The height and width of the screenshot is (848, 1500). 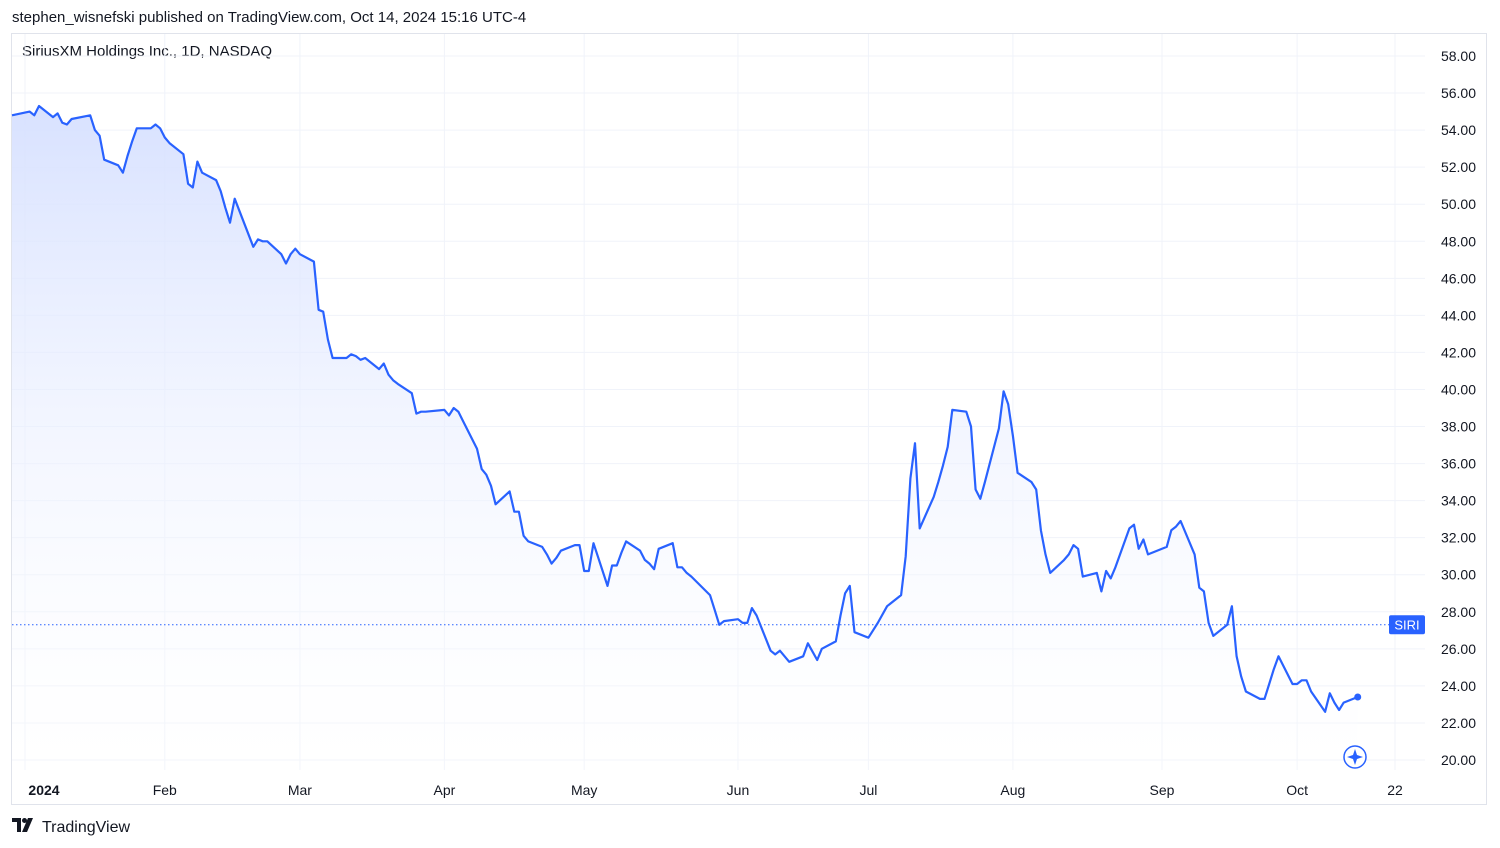 I want to click on x-tick-label: Mar, so click(x=300, y=790).